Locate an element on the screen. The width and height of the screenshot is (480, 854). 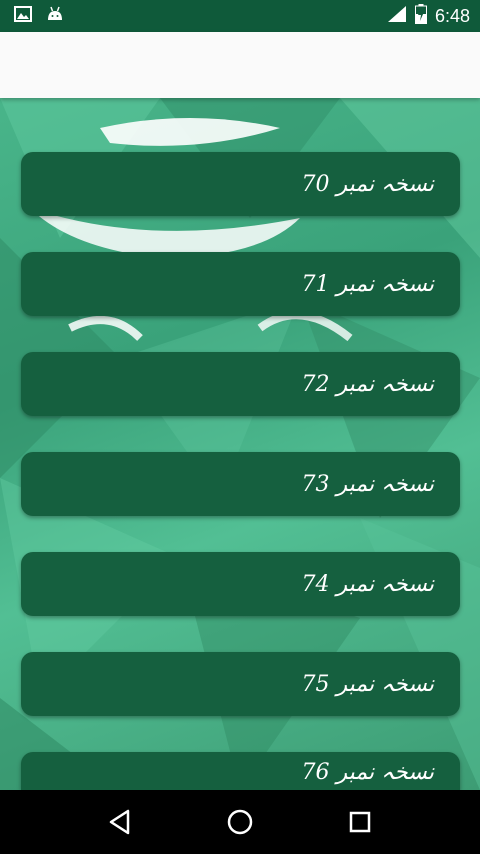
list-item: نسخہ نمبر 72 is located at coordinates (240, 384).